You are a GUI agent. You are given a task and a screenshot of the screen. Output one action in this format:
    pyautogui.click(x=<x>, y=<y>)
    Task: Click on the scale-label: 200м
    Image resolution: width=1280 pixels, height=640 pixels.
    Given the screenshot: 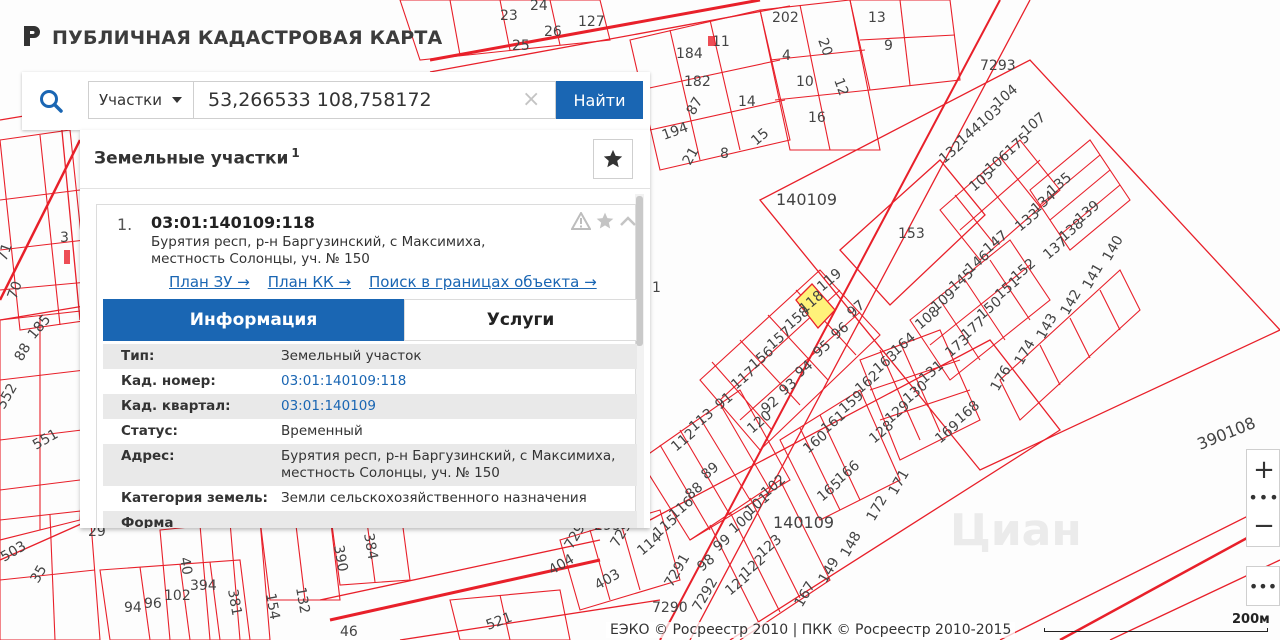 What is the action you would take?
    pyautogui.click(x=1251, y=619)
    